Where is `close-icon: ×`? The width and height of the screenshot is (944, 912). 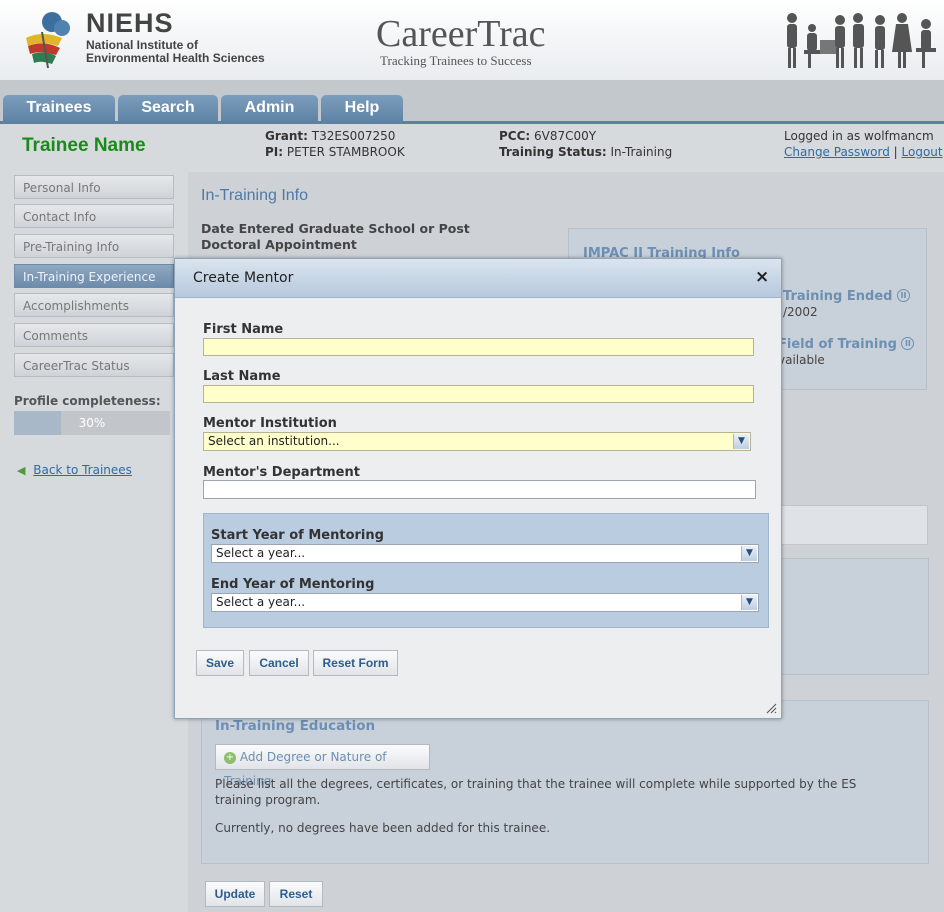
close-icon: × is located at coordinates (762, 277).